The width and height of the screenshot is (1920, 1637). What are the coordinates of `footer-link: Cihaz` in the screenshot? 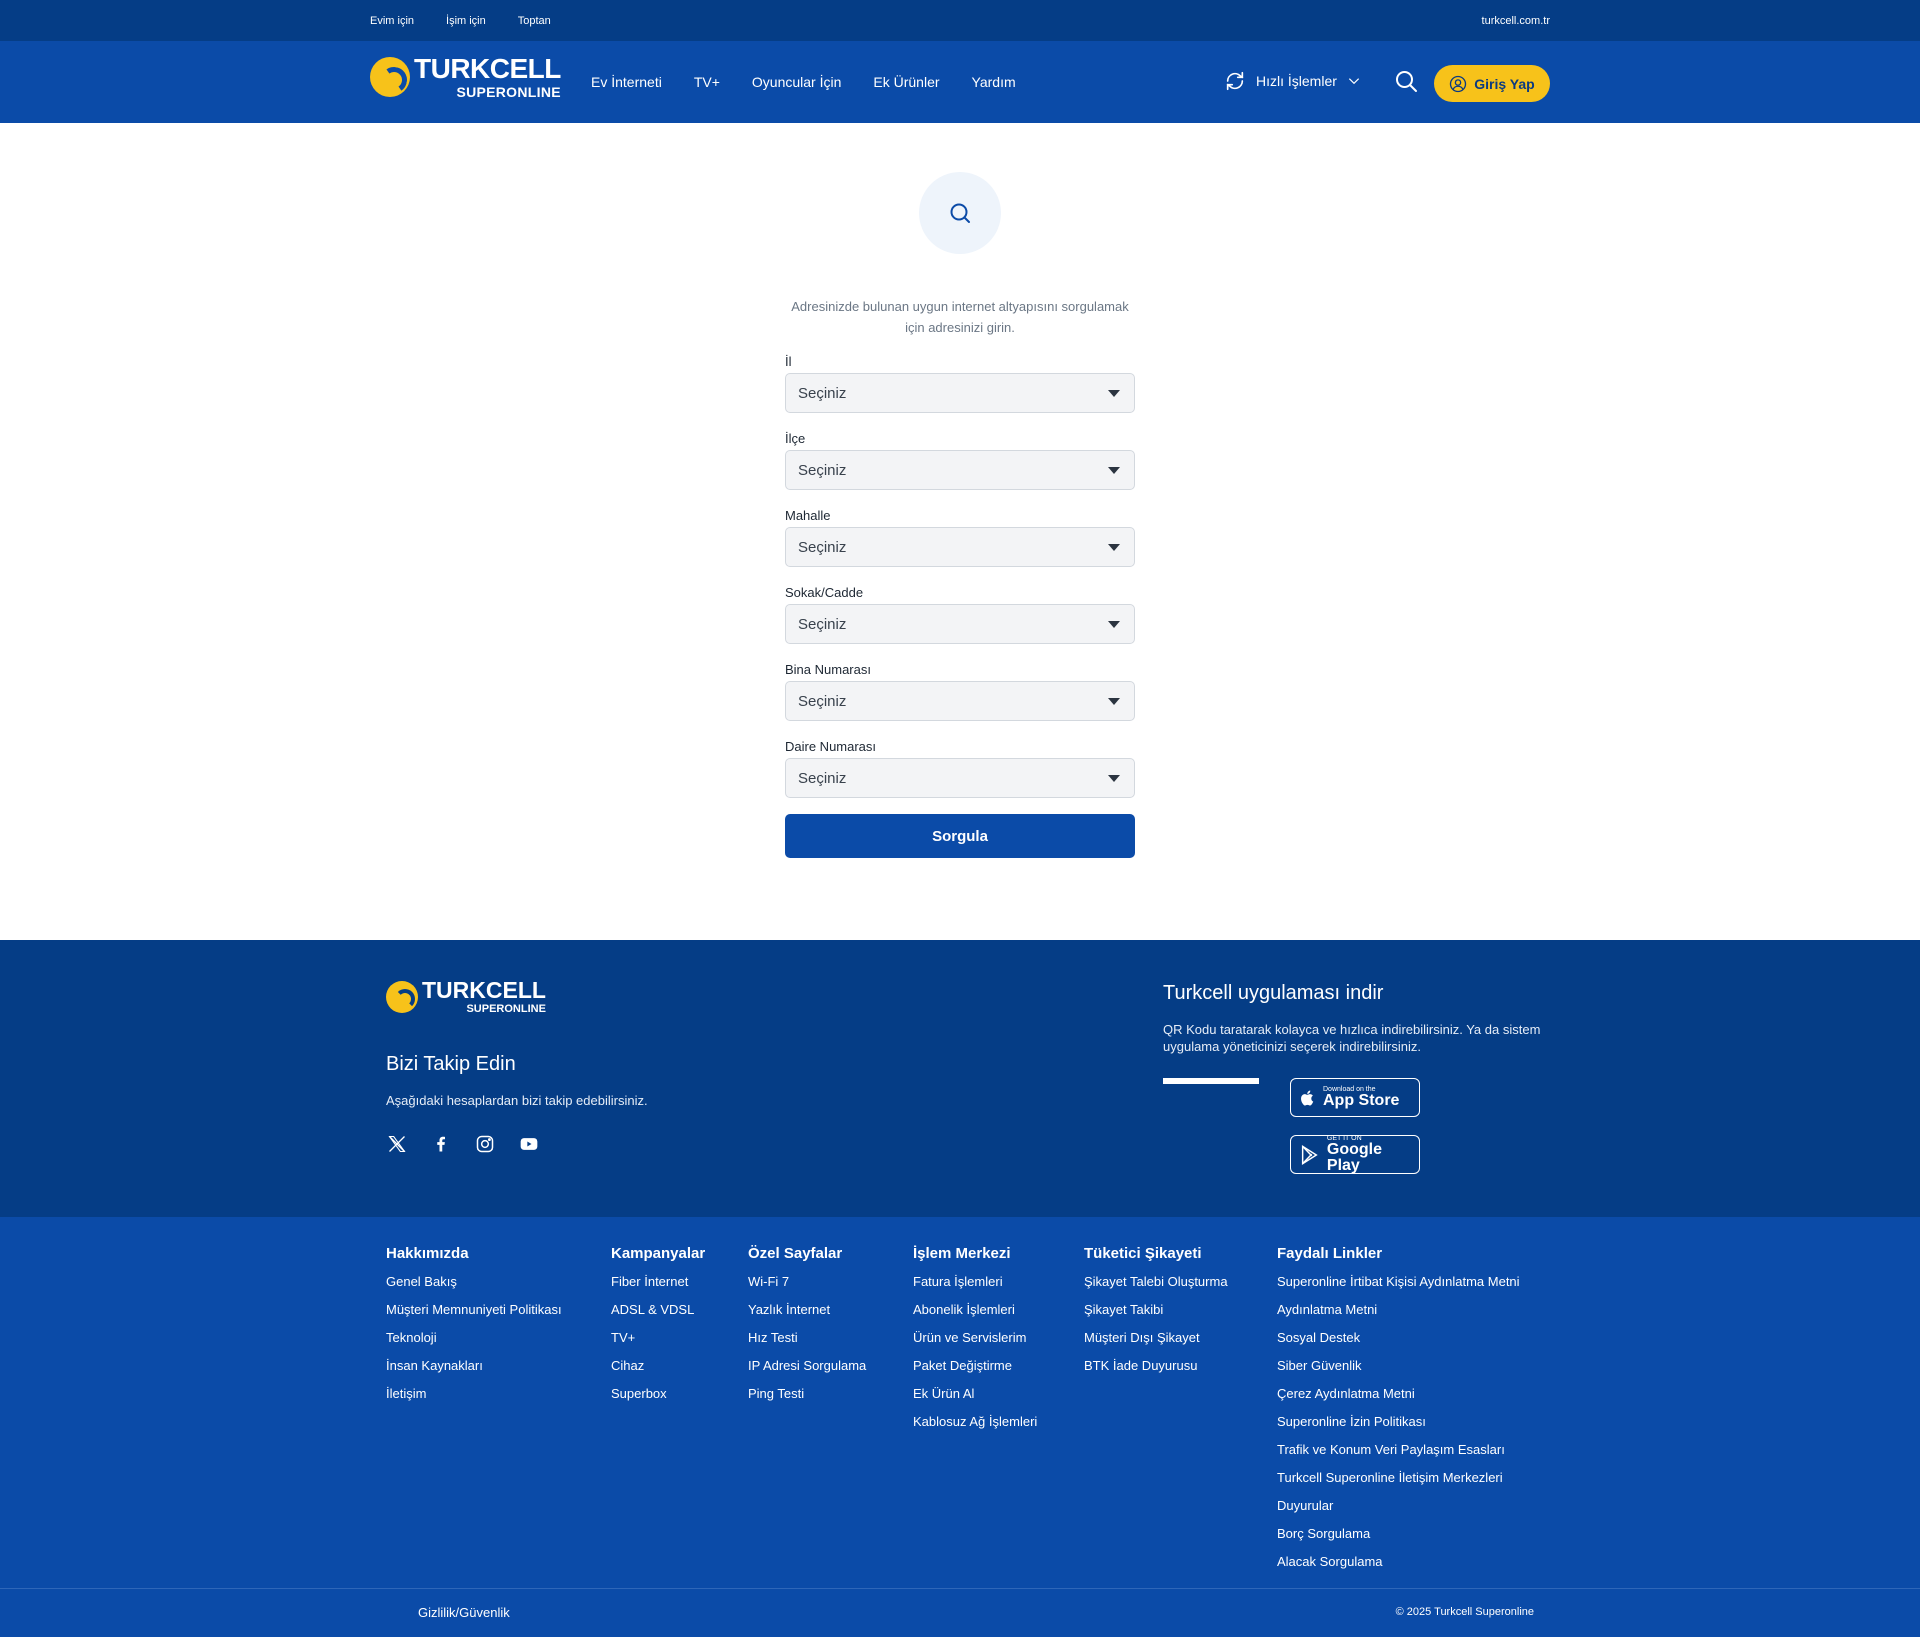 It's located at (658, 1371).